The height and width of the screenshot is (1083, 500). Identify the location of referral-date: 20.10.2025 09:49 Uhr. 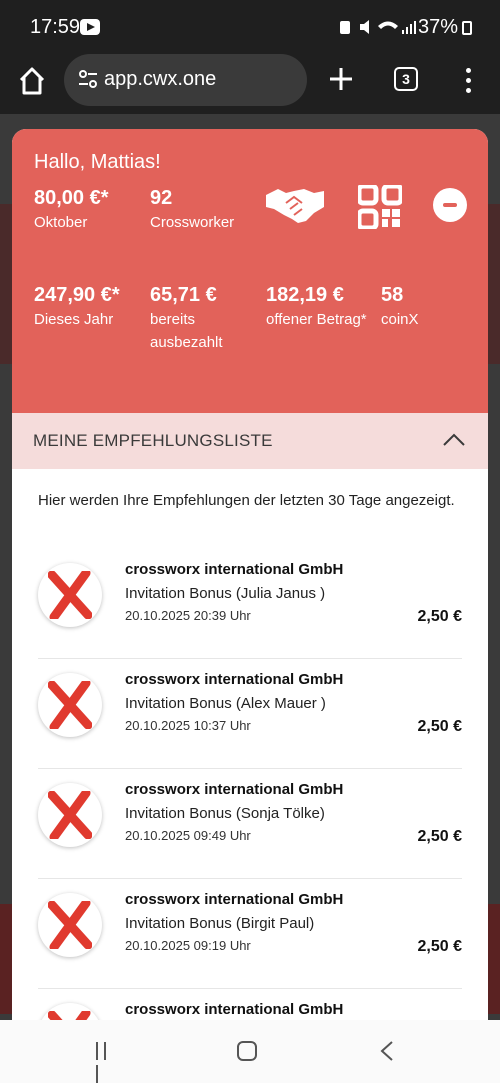
(188, 835).